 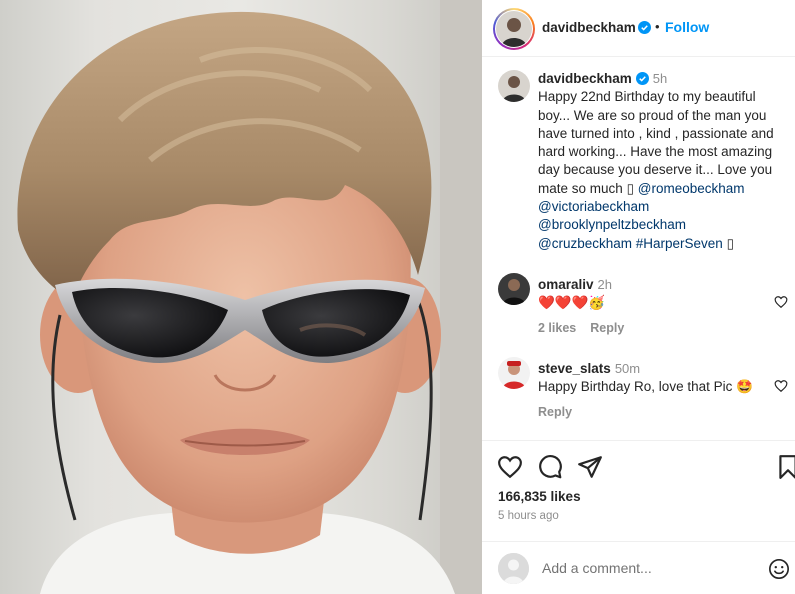 I want to click on add-comment-input, so click(x=642, y=568).